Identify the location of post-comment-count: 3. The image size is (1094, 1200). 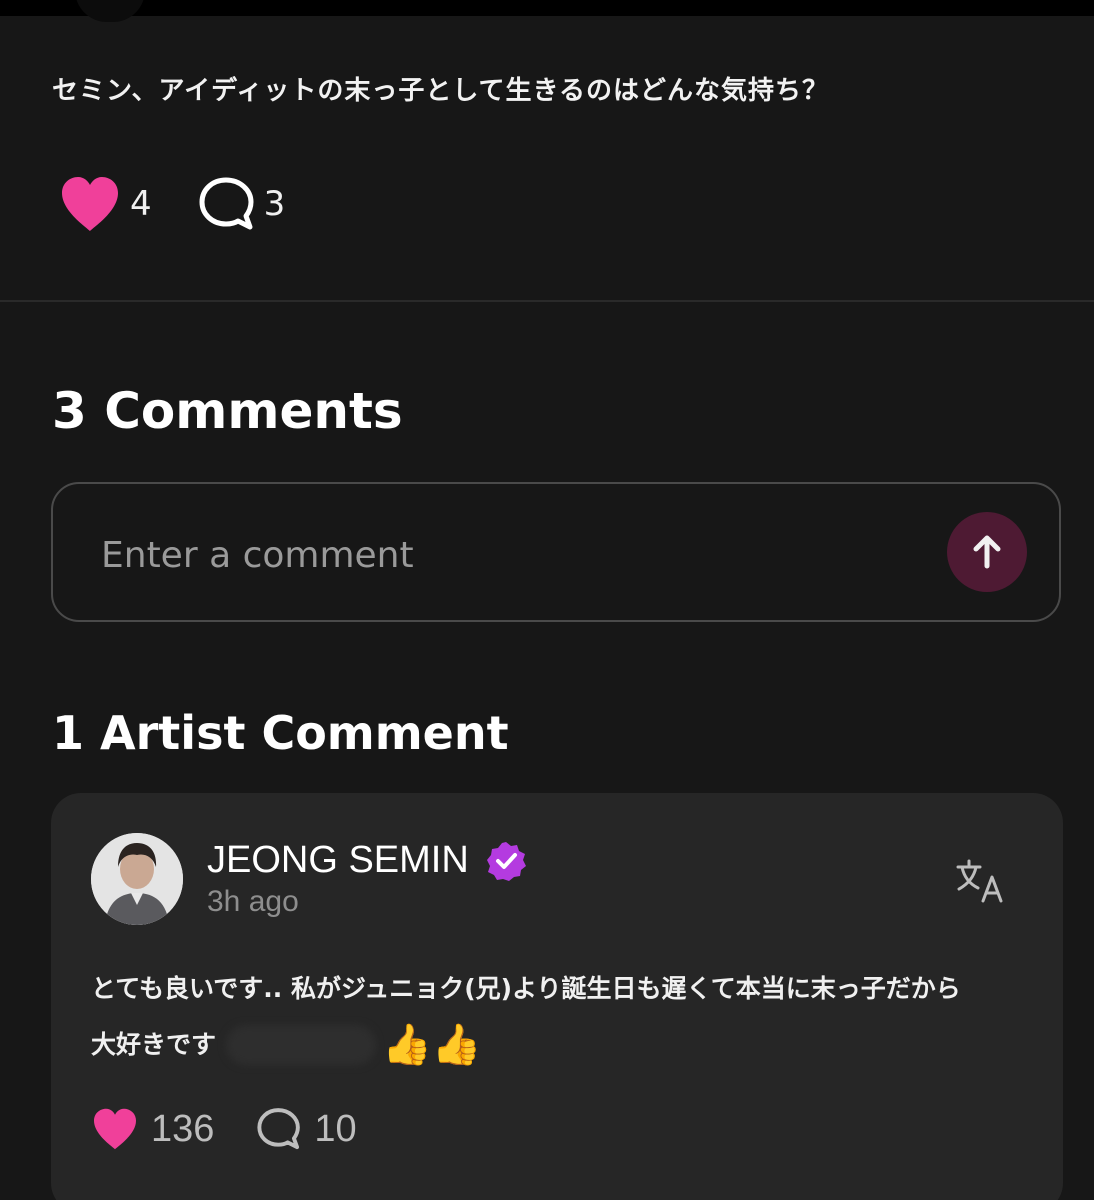
(274, 204).